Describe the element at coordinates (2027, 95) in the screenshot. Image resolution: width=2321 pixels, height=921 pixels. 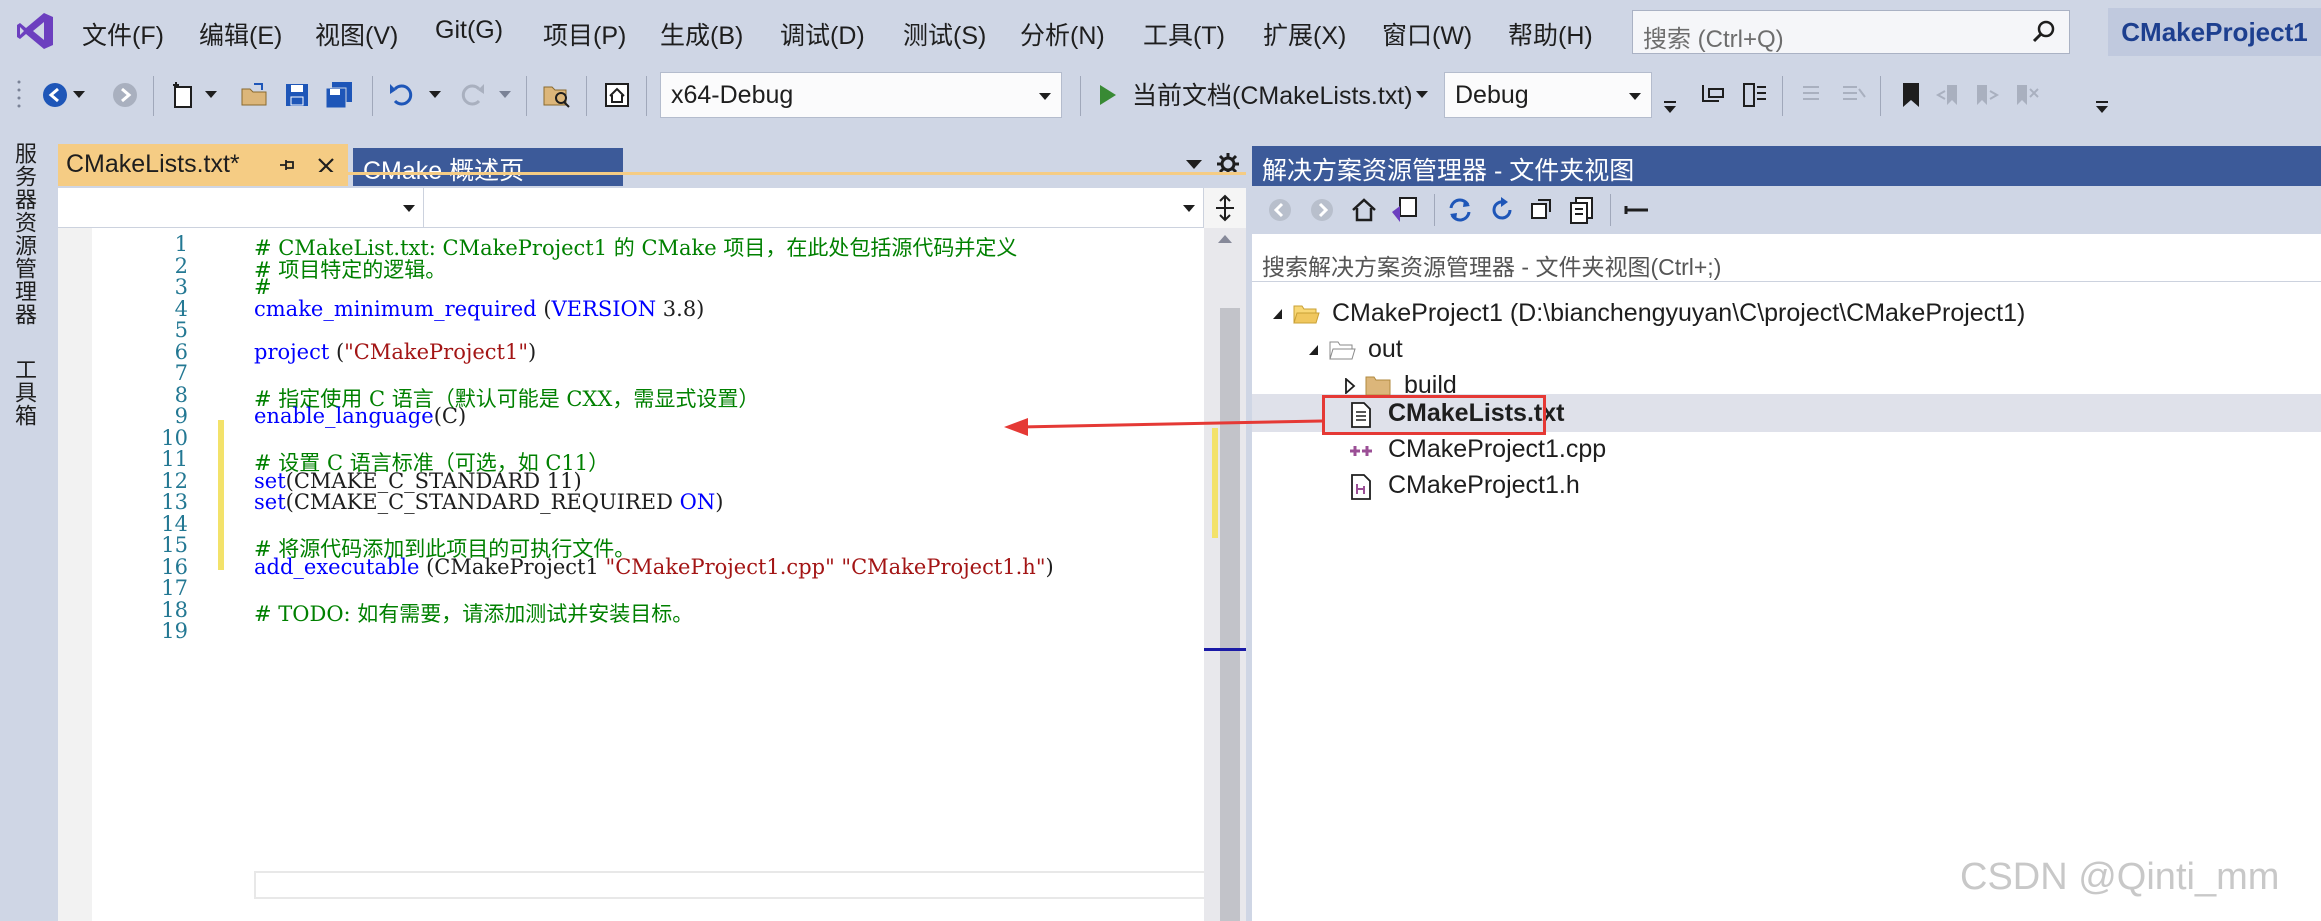
I see `clear-bookmarks-icon` at that location.